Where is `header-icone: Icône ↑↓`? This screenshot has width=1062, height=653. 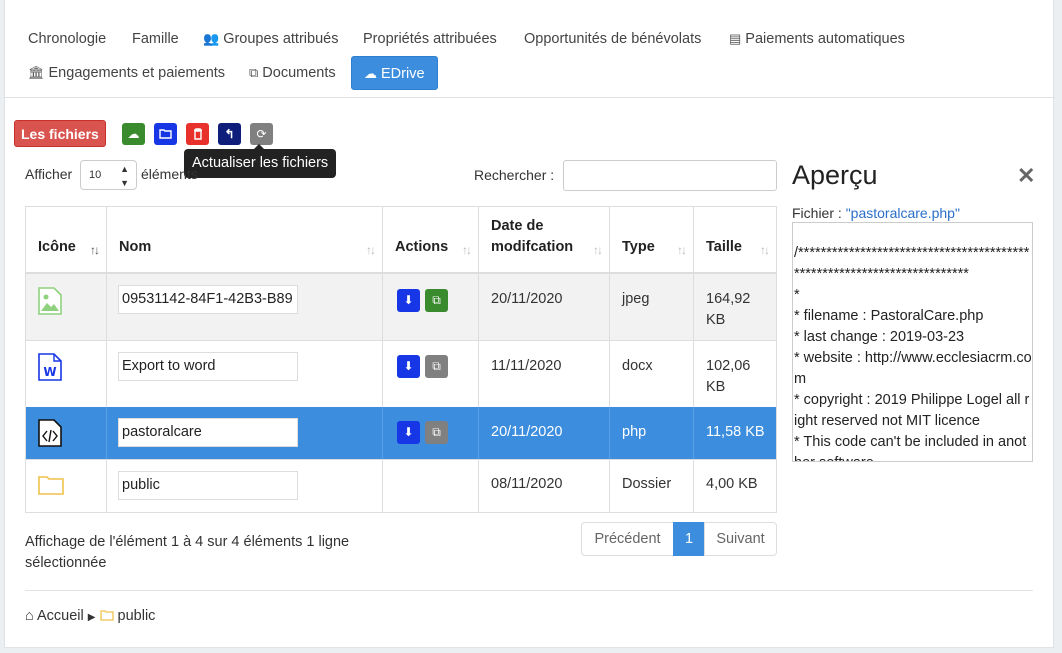
header-icone: Icône ↑↓ is located at coordinates (66, 240).